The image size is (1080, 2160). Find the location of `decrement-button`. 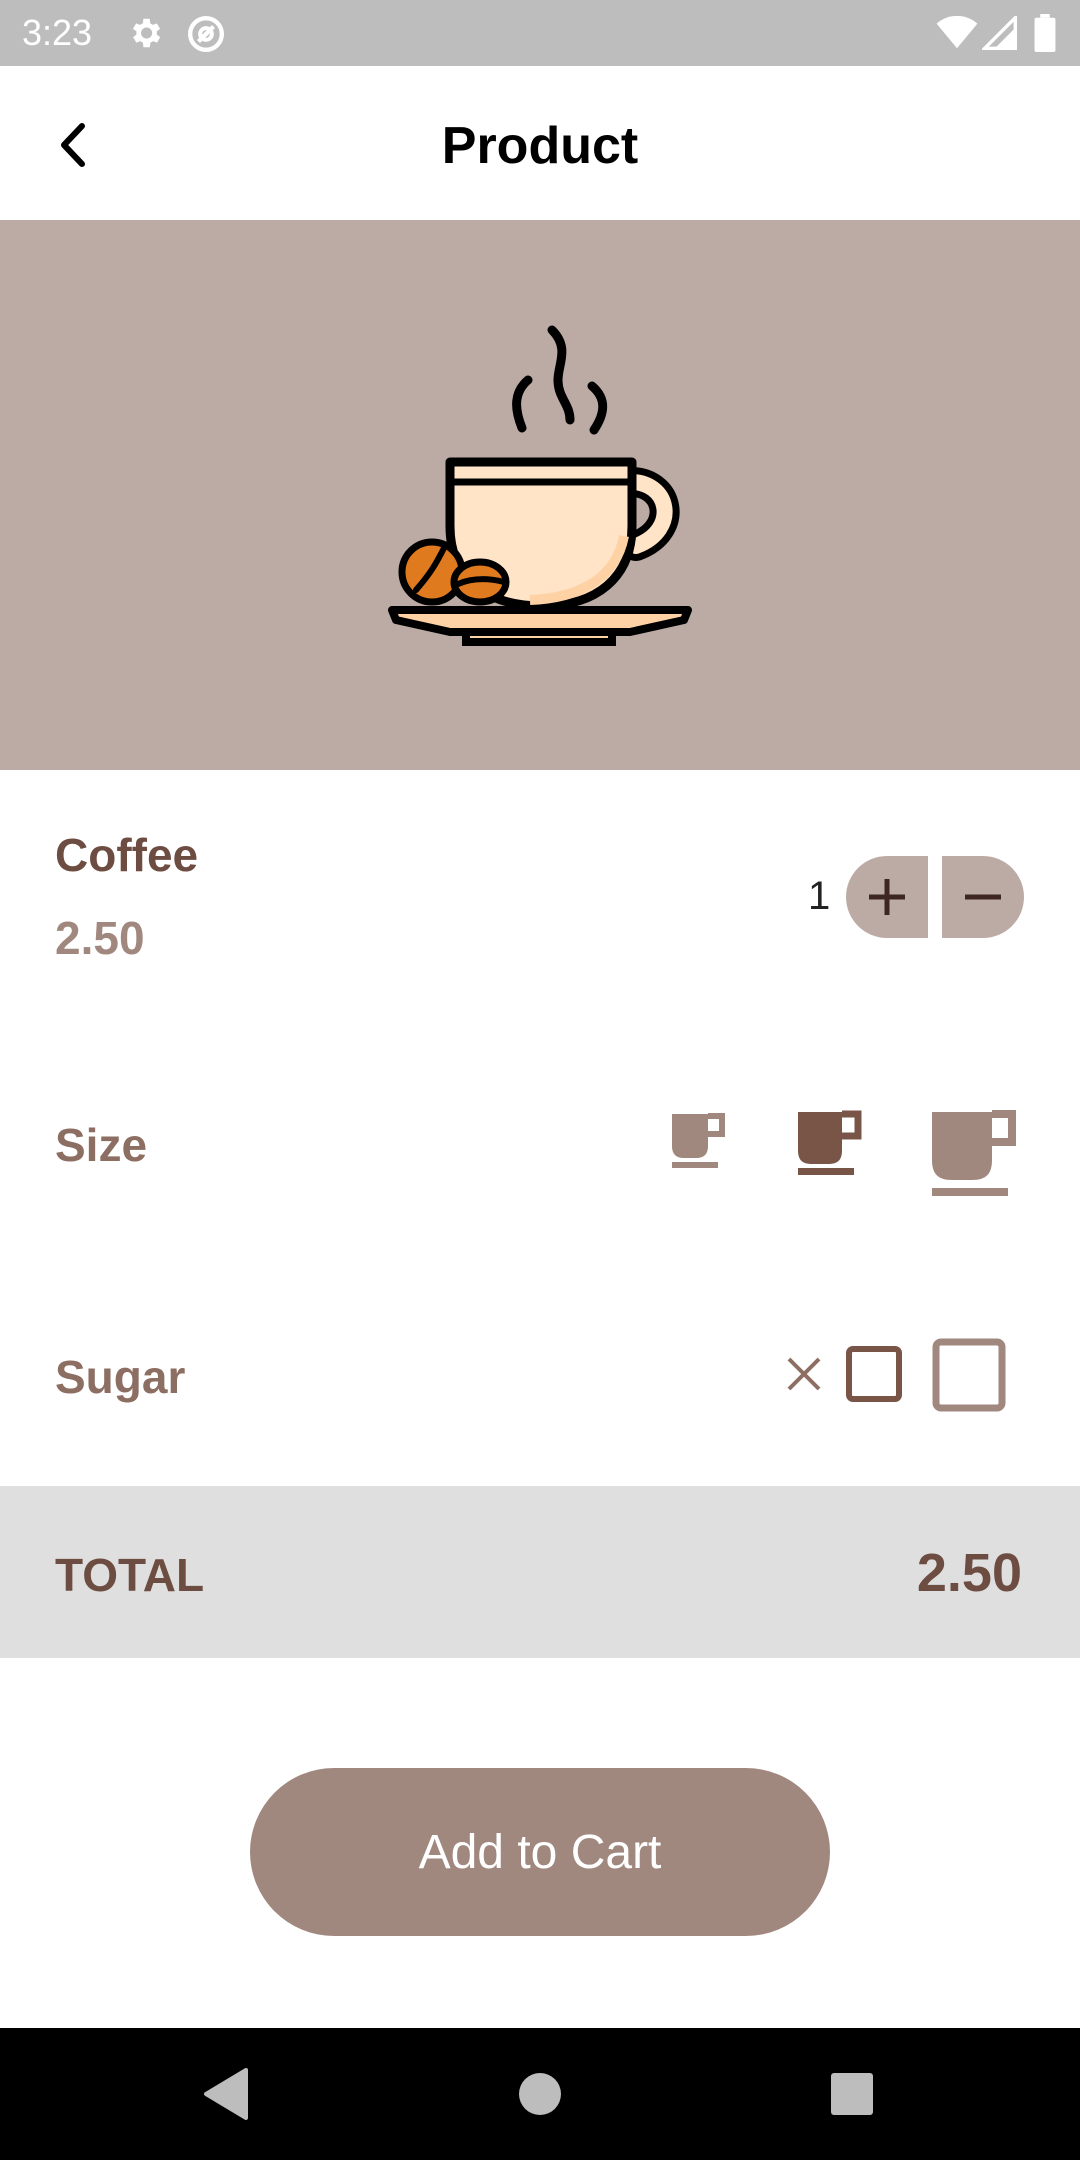

decrement-button is located at coordinates (983, 897).